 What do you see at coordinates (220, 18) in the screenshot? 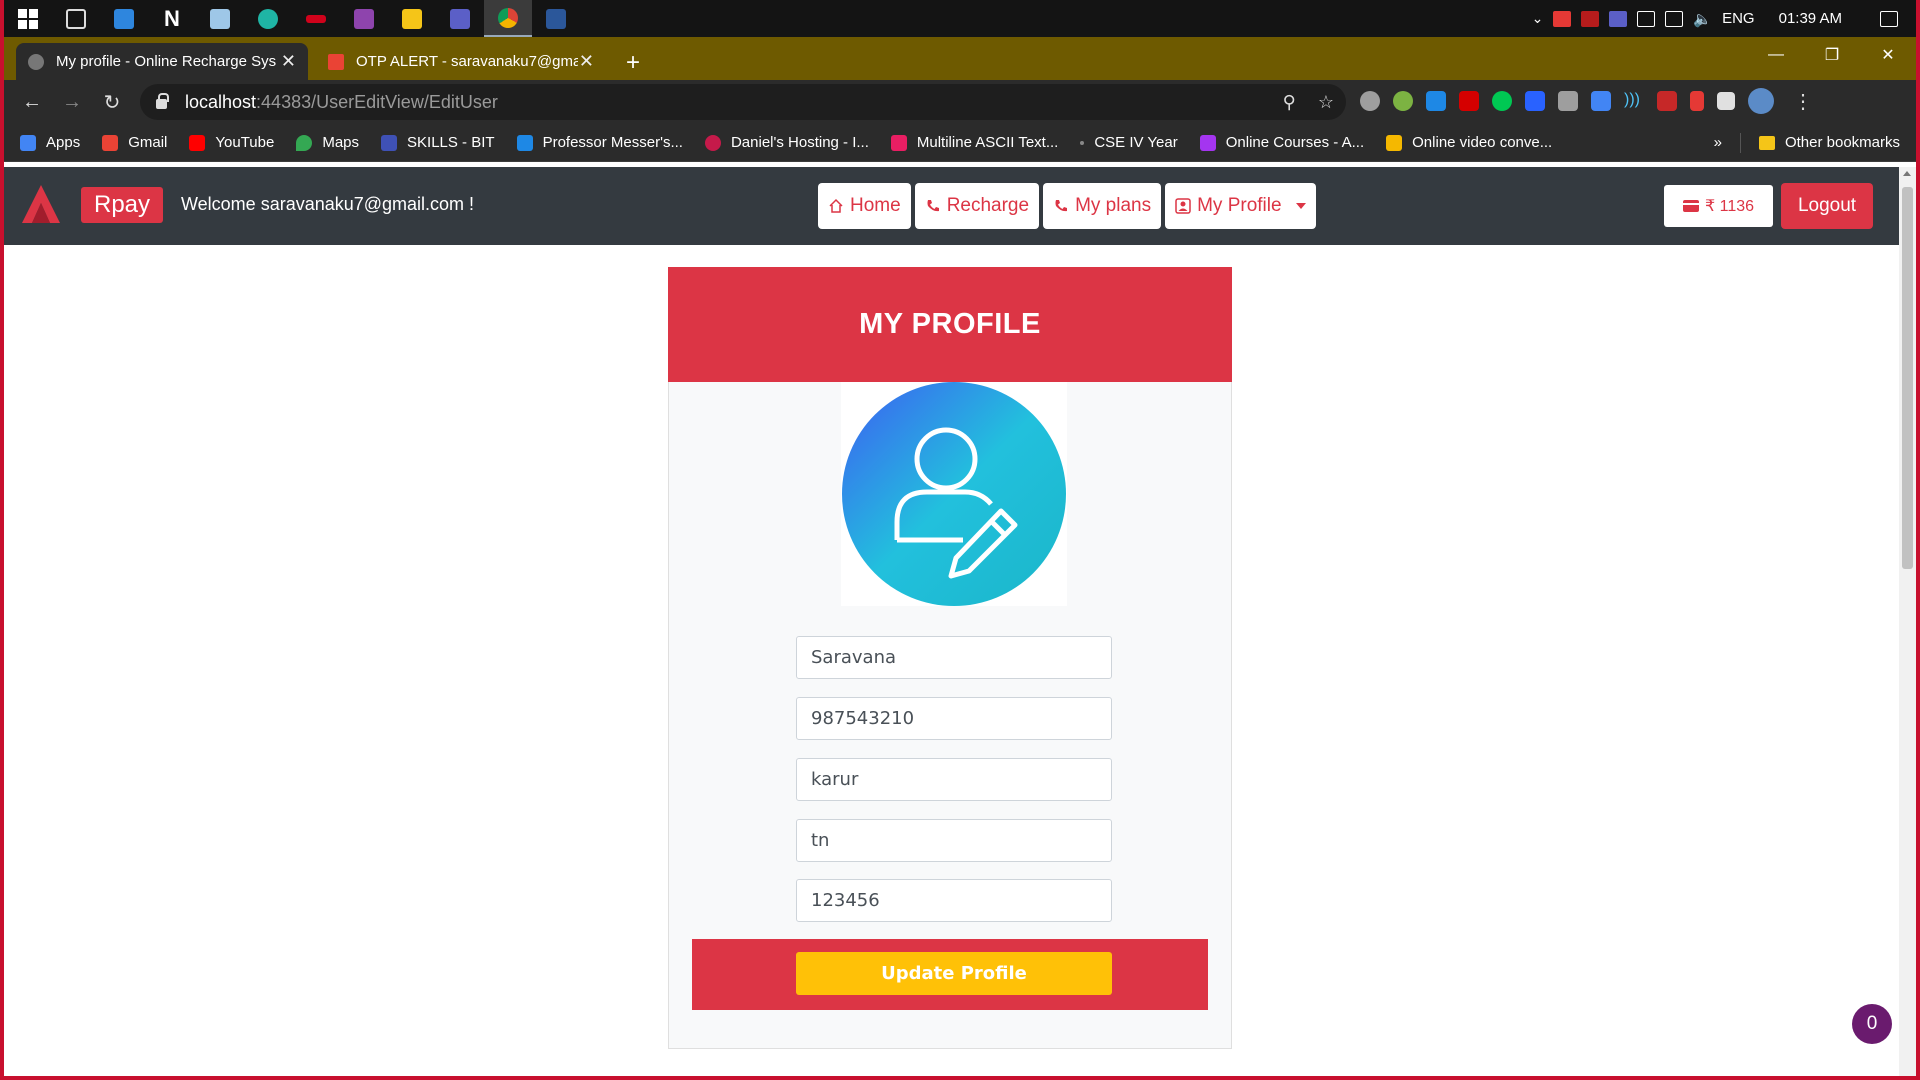
I see `photos-icon` at bounding box center [220, 18].